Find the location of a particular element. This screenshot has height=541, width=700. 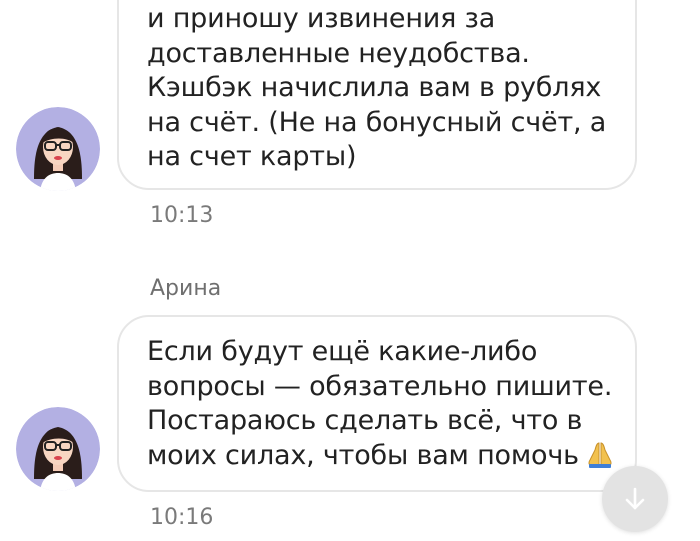

scroll-to-bottom-button is located at coordinates (635, 499).